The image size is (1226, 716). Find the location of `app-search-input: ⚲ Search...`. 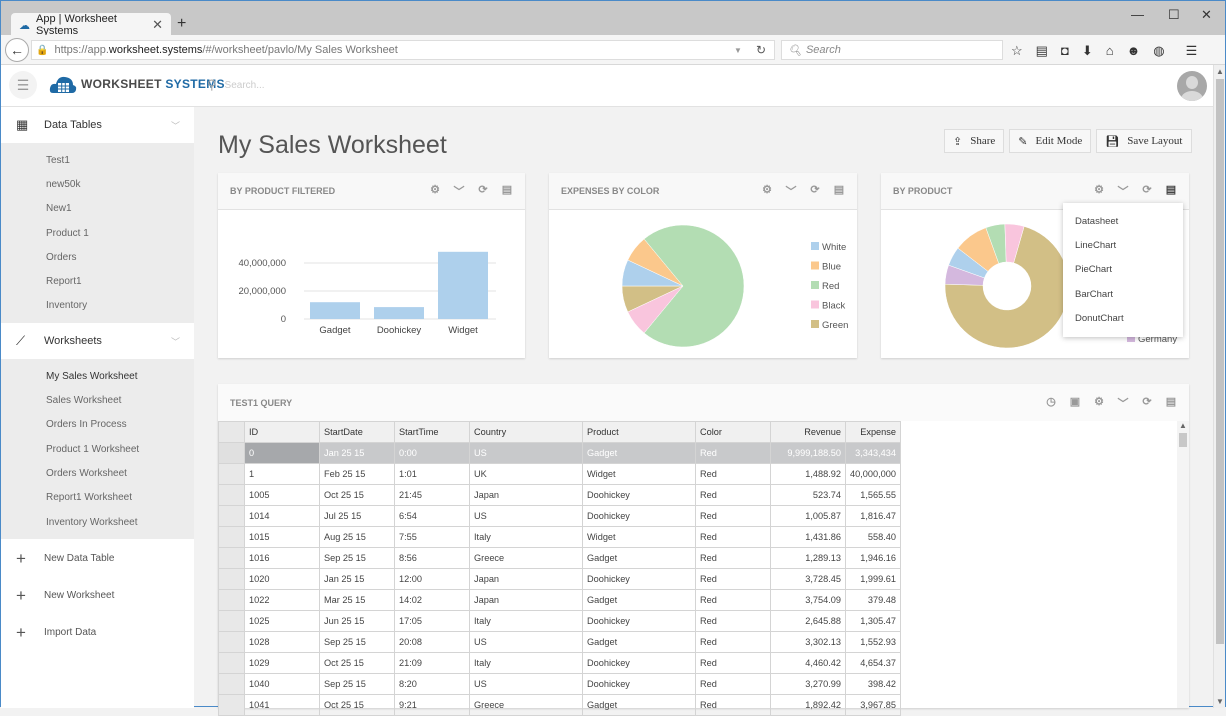

app-search-input: ⚲ Search... is located at coordinates (236, 85).